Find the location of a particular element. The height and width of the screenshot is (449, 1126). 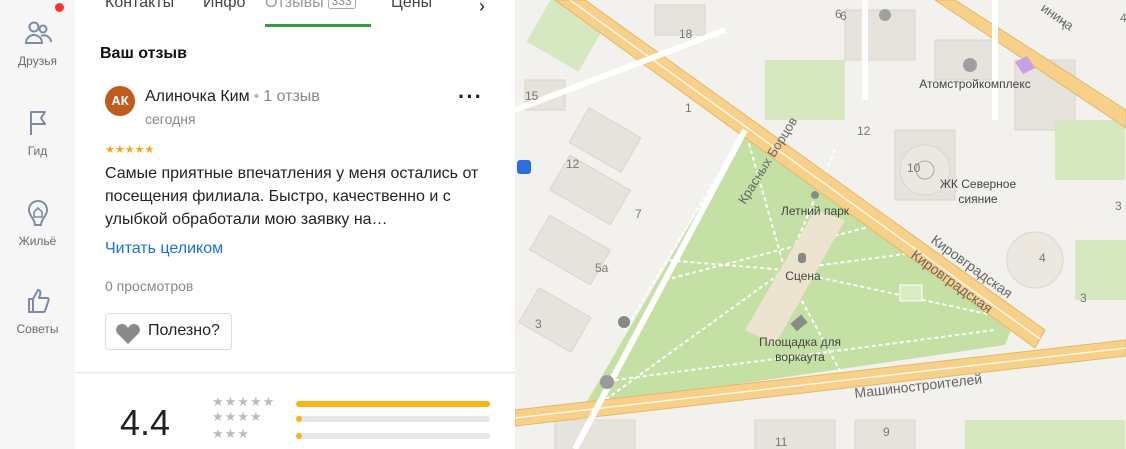

author-name: Алиночка Ким is located at coordinates (197, 96).